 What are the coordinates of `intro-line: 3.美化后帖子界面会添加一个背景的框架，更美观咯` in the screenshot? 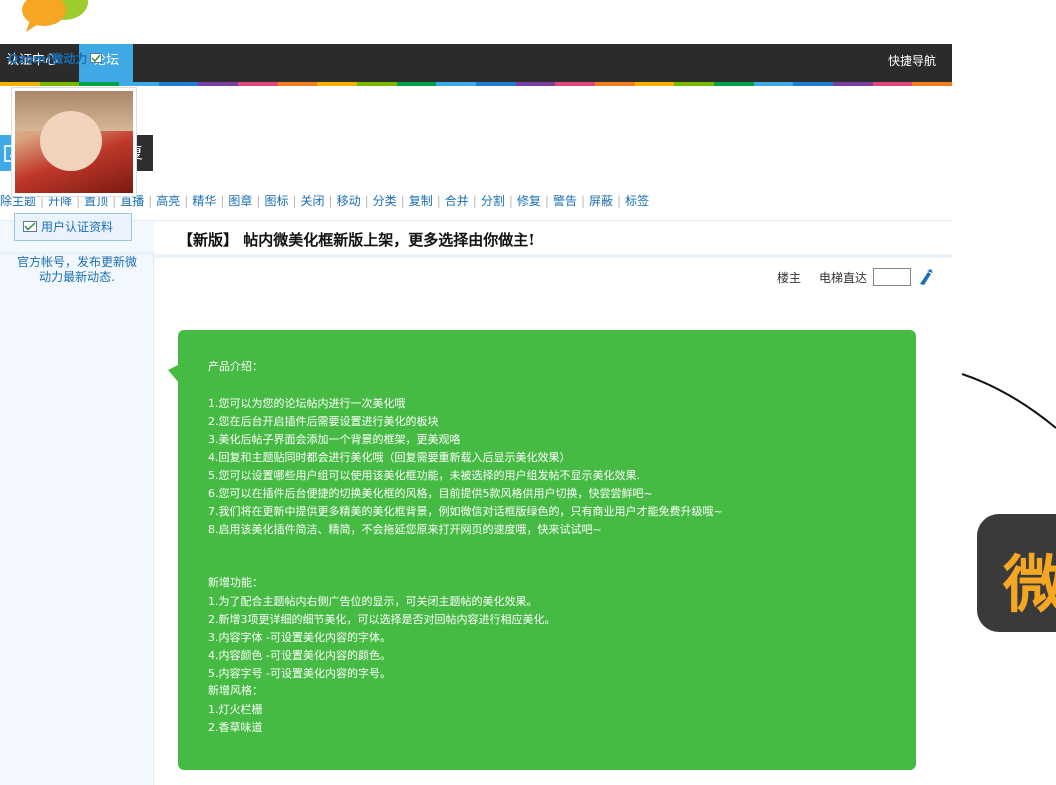 It's located at (334, 439).